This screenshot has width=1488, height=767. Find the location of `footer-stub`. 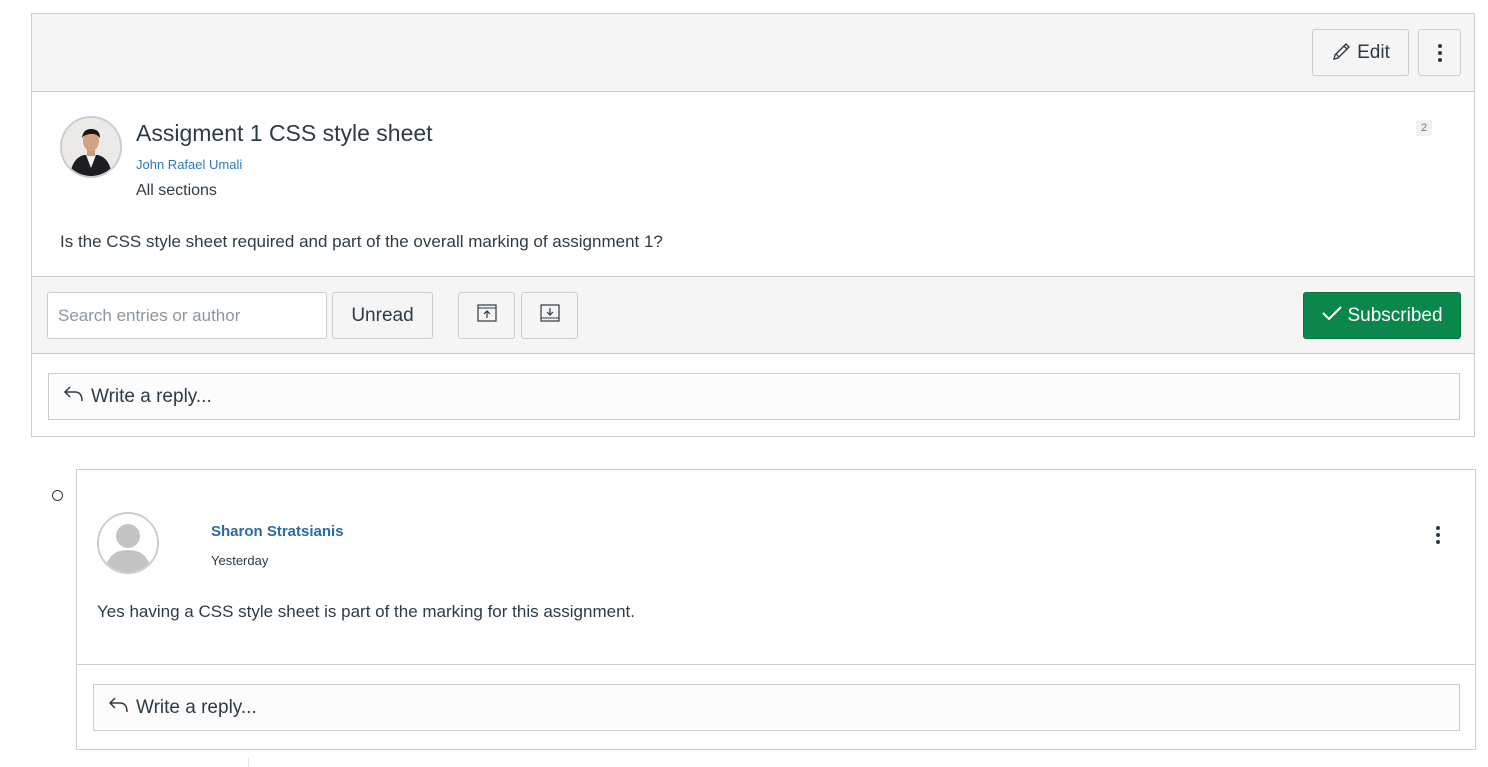

footer-stub is located at coordinates (124, 762).